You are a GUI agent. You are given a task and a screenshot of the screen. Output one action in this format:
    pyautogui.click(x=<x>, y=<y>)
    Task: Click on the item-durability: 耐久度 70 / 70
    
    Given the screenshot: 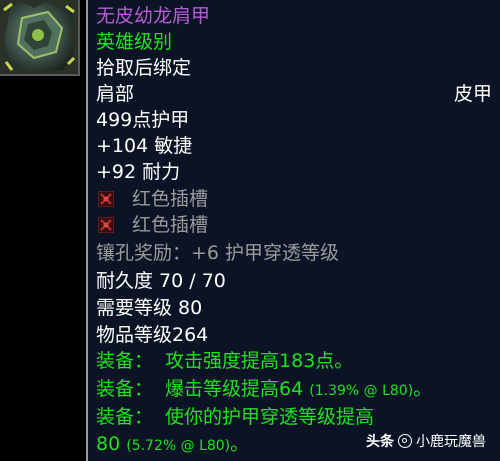 What is the action you would take?
    pyautogui.click(x=161, y=281)
    